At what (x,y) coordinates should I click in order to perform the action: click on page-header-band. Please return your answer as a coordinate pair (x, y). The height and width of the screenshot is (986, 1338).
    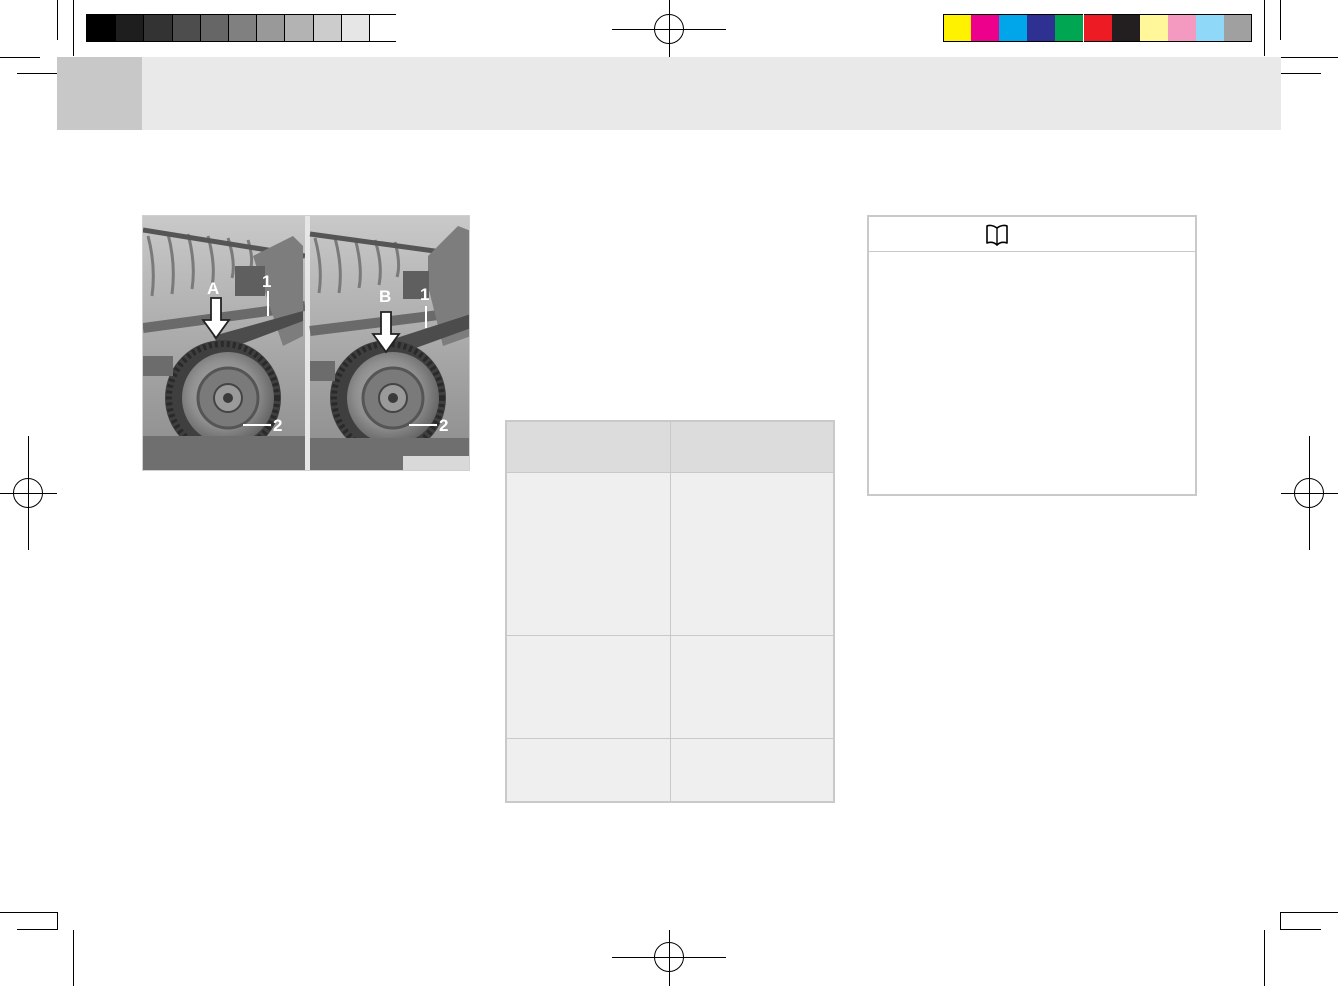
    Looking at the image, I should click on (669, 93).